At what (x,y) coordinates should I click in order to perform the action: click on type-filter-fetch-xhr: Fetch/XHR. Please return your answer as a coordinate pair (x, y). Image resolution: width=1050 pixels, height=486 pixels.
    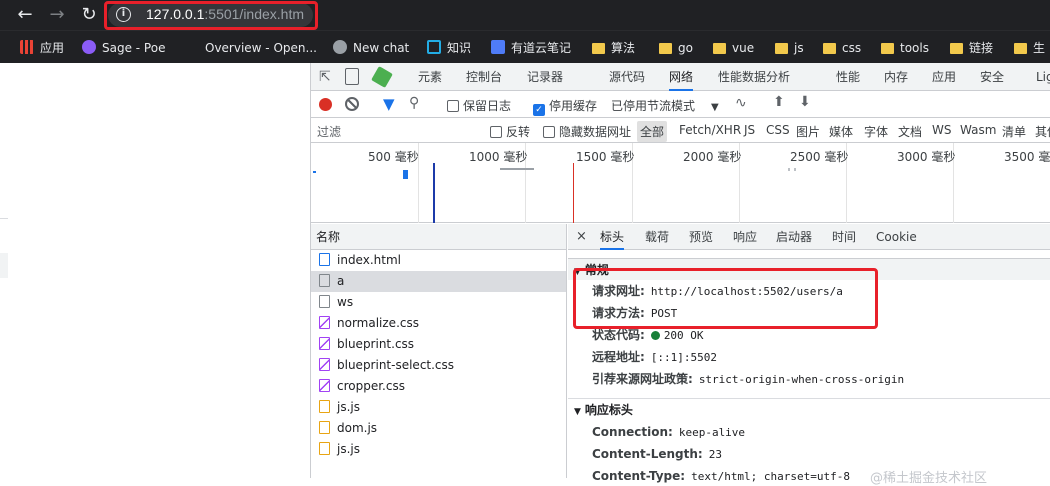
    Looking at the image, I should click on (710, 130).